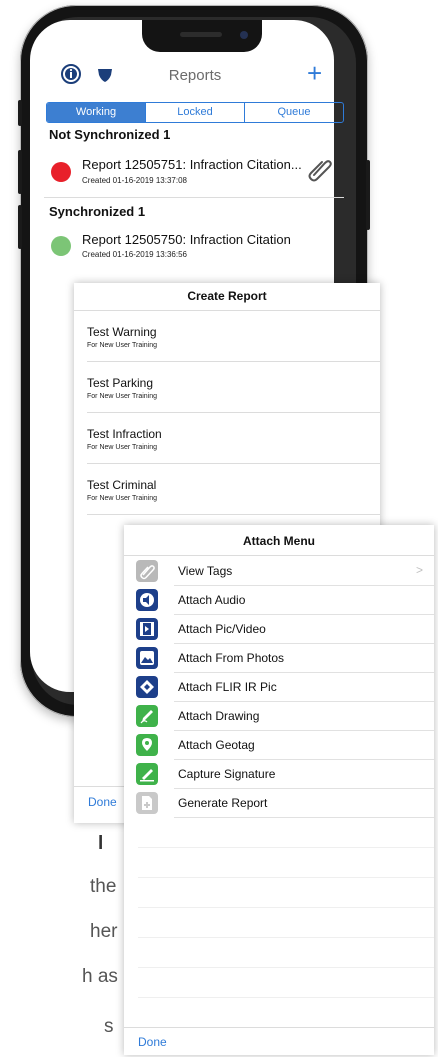  I want to click on attach-pic-video: Attach Pic/Video, so click(279, 629).